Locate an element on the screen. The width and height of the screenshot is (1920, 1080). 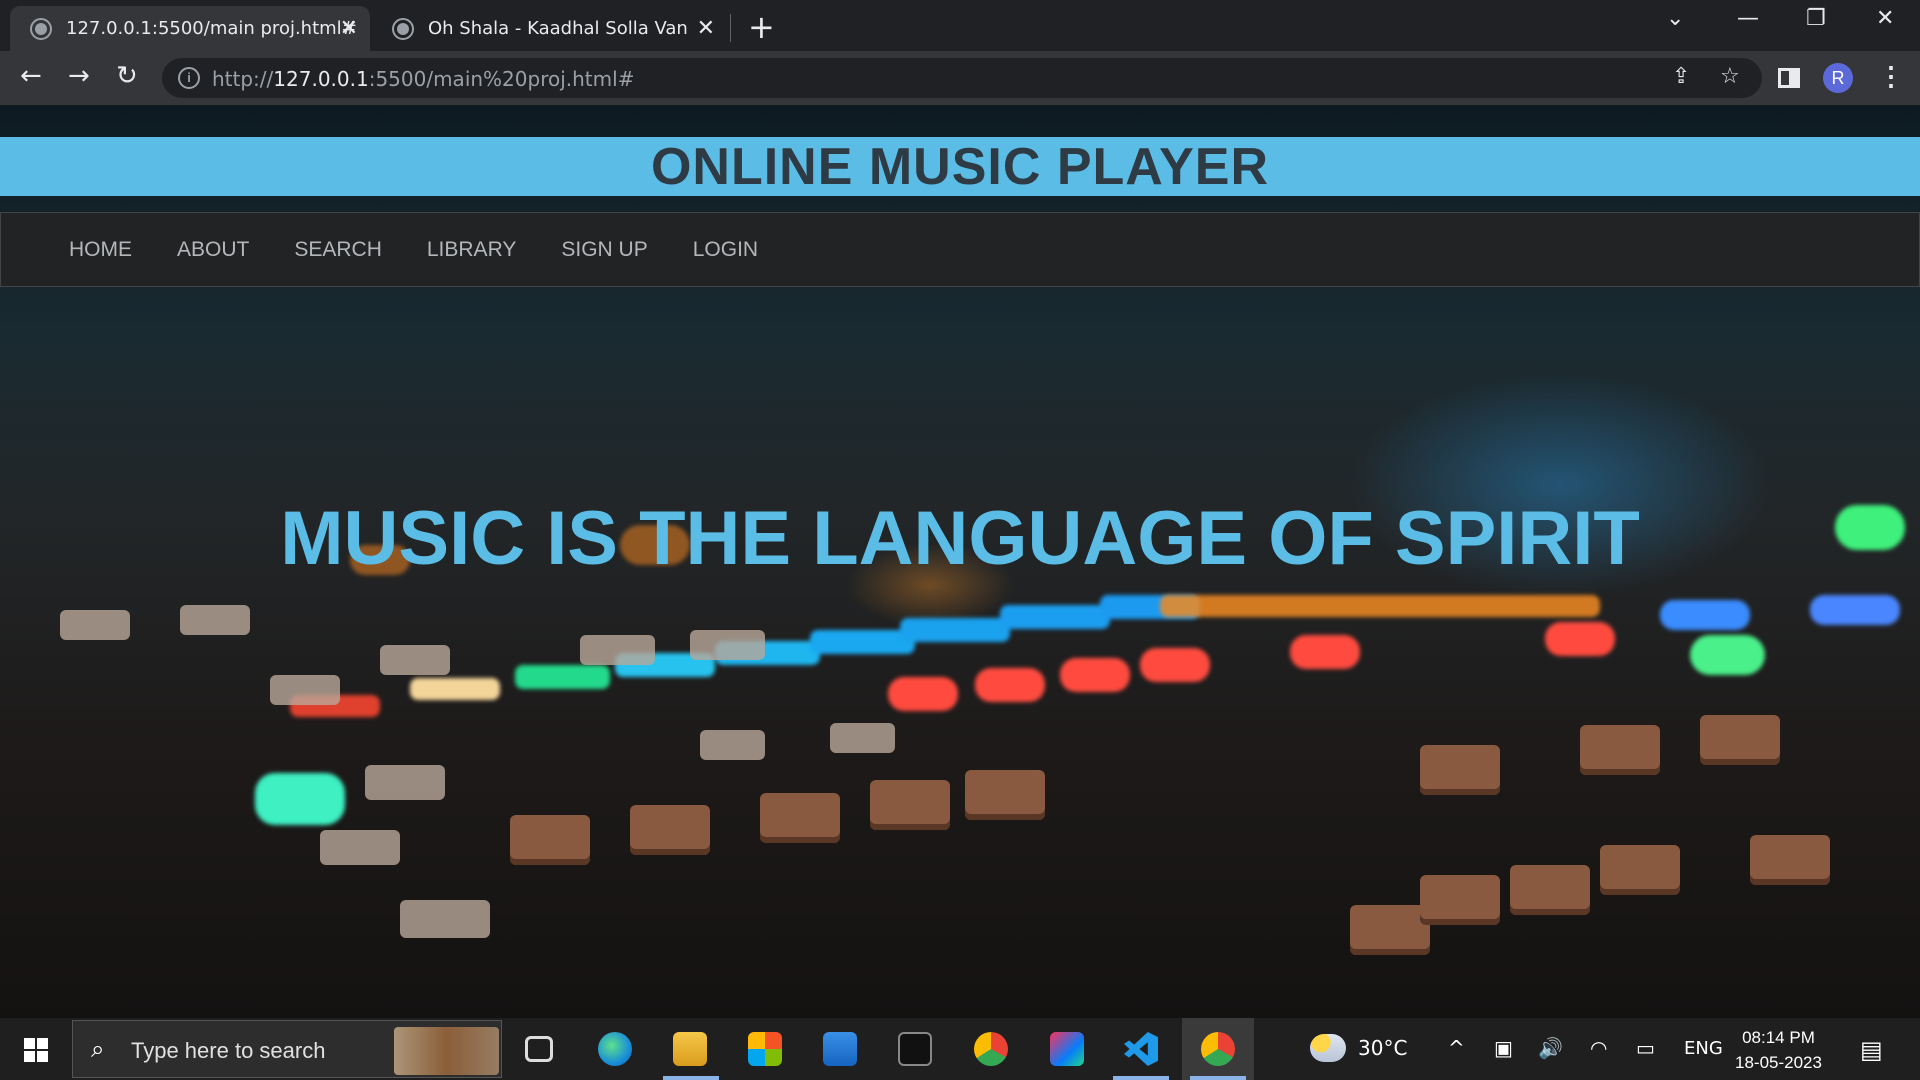
terminal-icon is located at coordinates (915, 1049).